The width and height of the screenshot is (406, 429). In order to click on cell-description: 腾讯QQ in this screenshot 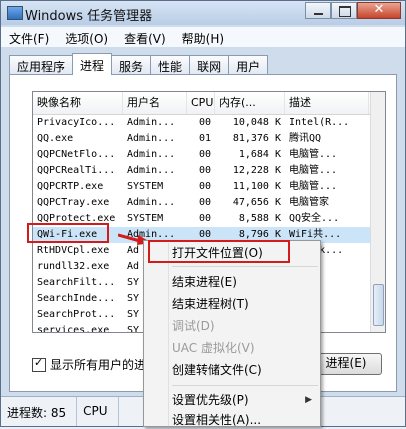, I will do `click(305, 138)`.